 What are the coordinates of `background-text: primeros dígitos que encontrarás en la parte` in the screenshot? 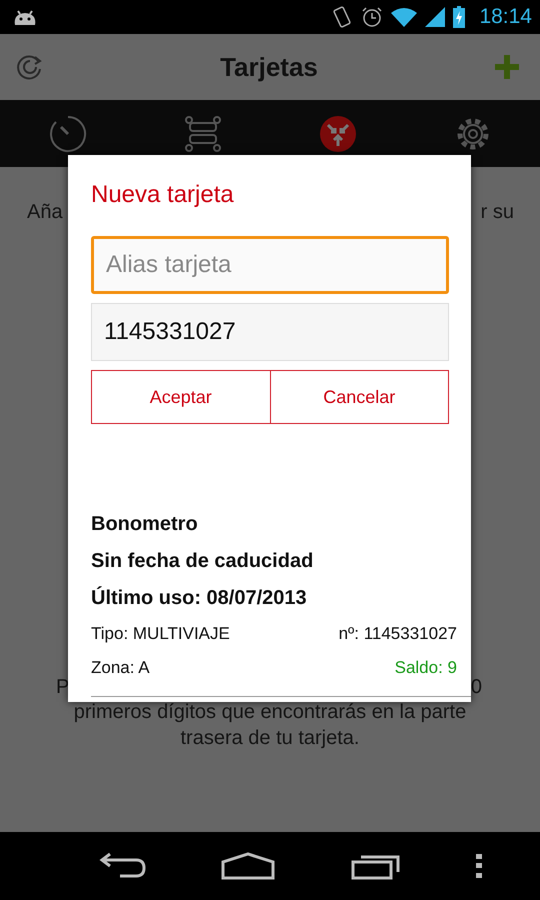 It's located at (270, 712).